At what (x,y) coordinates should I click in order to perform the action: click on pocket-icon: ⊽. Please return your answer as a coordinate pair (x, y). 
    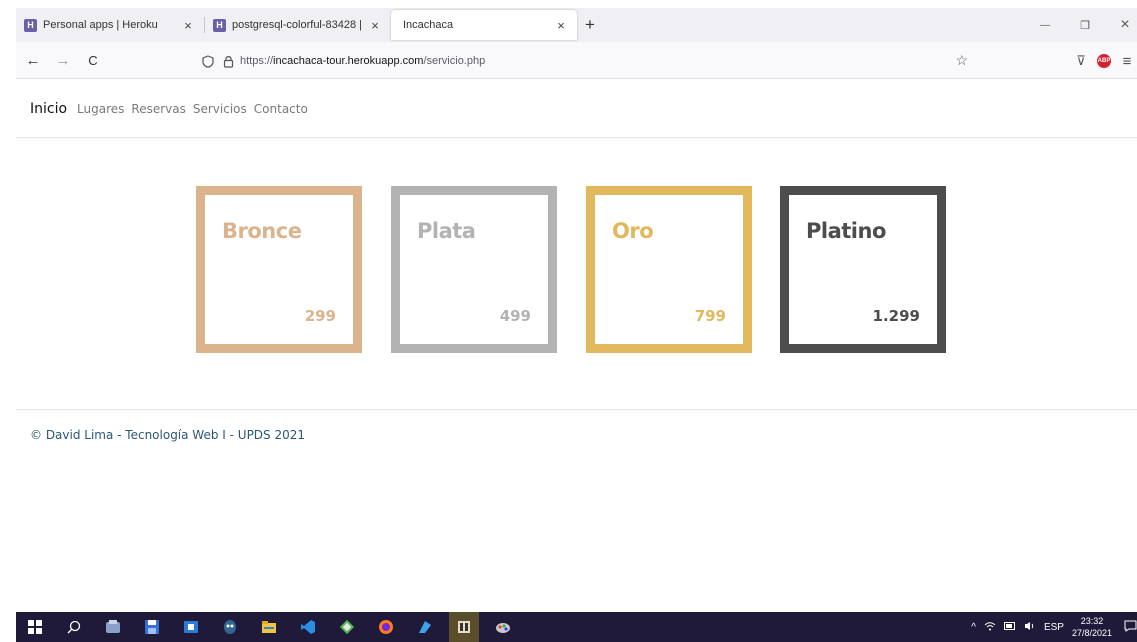
    Looking at the image, I should click on (1081, 61).